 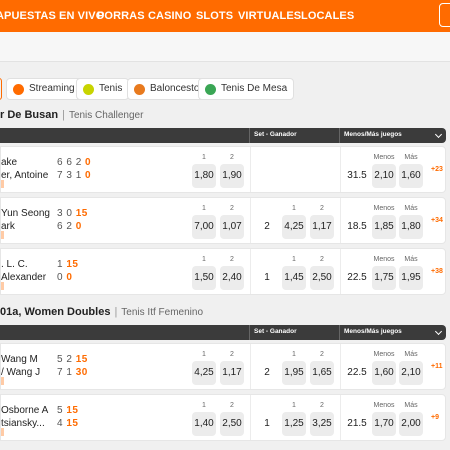 I want to click on odds-label: Más, so click(x=411, y=208).